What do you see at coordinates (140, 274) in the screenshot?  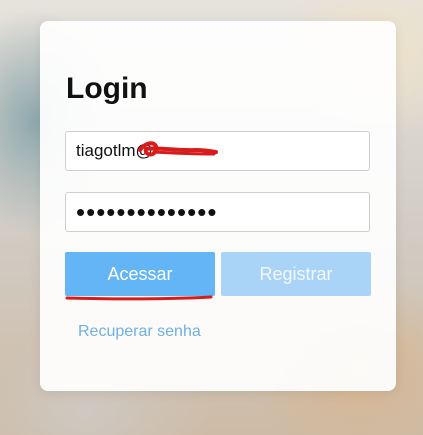 I see `access-button: Acessar` at bounding box center [140, 274].